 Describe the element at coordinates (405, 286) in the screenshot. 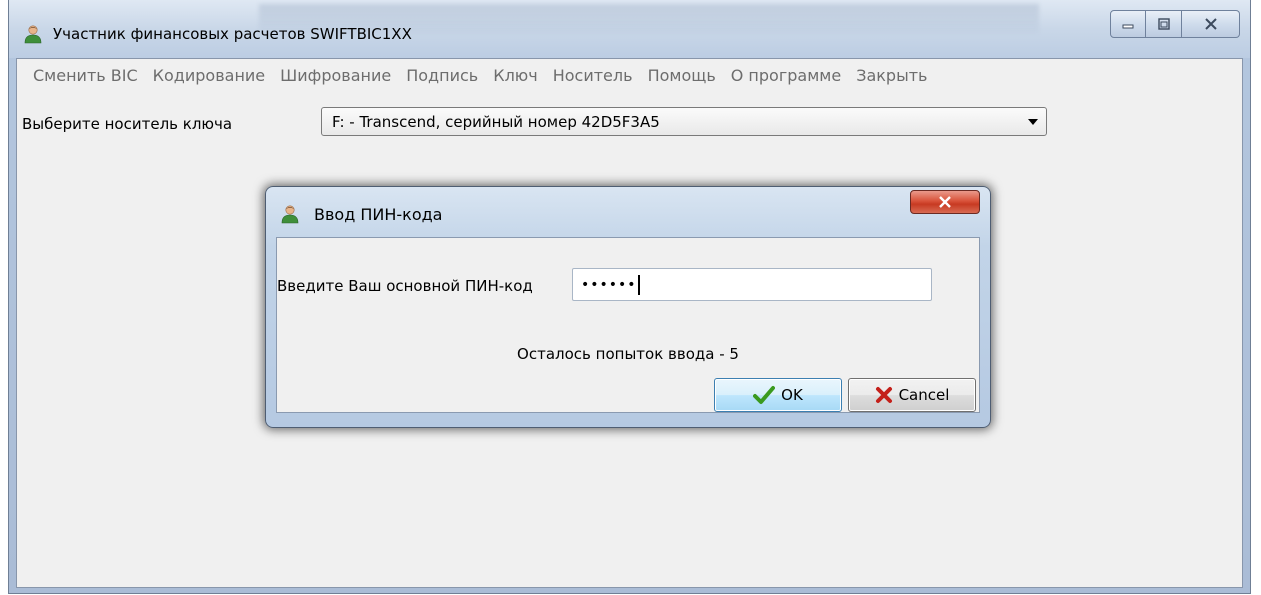

I see `pin-label: Введите Ваш основной ПИН-код` at that location.